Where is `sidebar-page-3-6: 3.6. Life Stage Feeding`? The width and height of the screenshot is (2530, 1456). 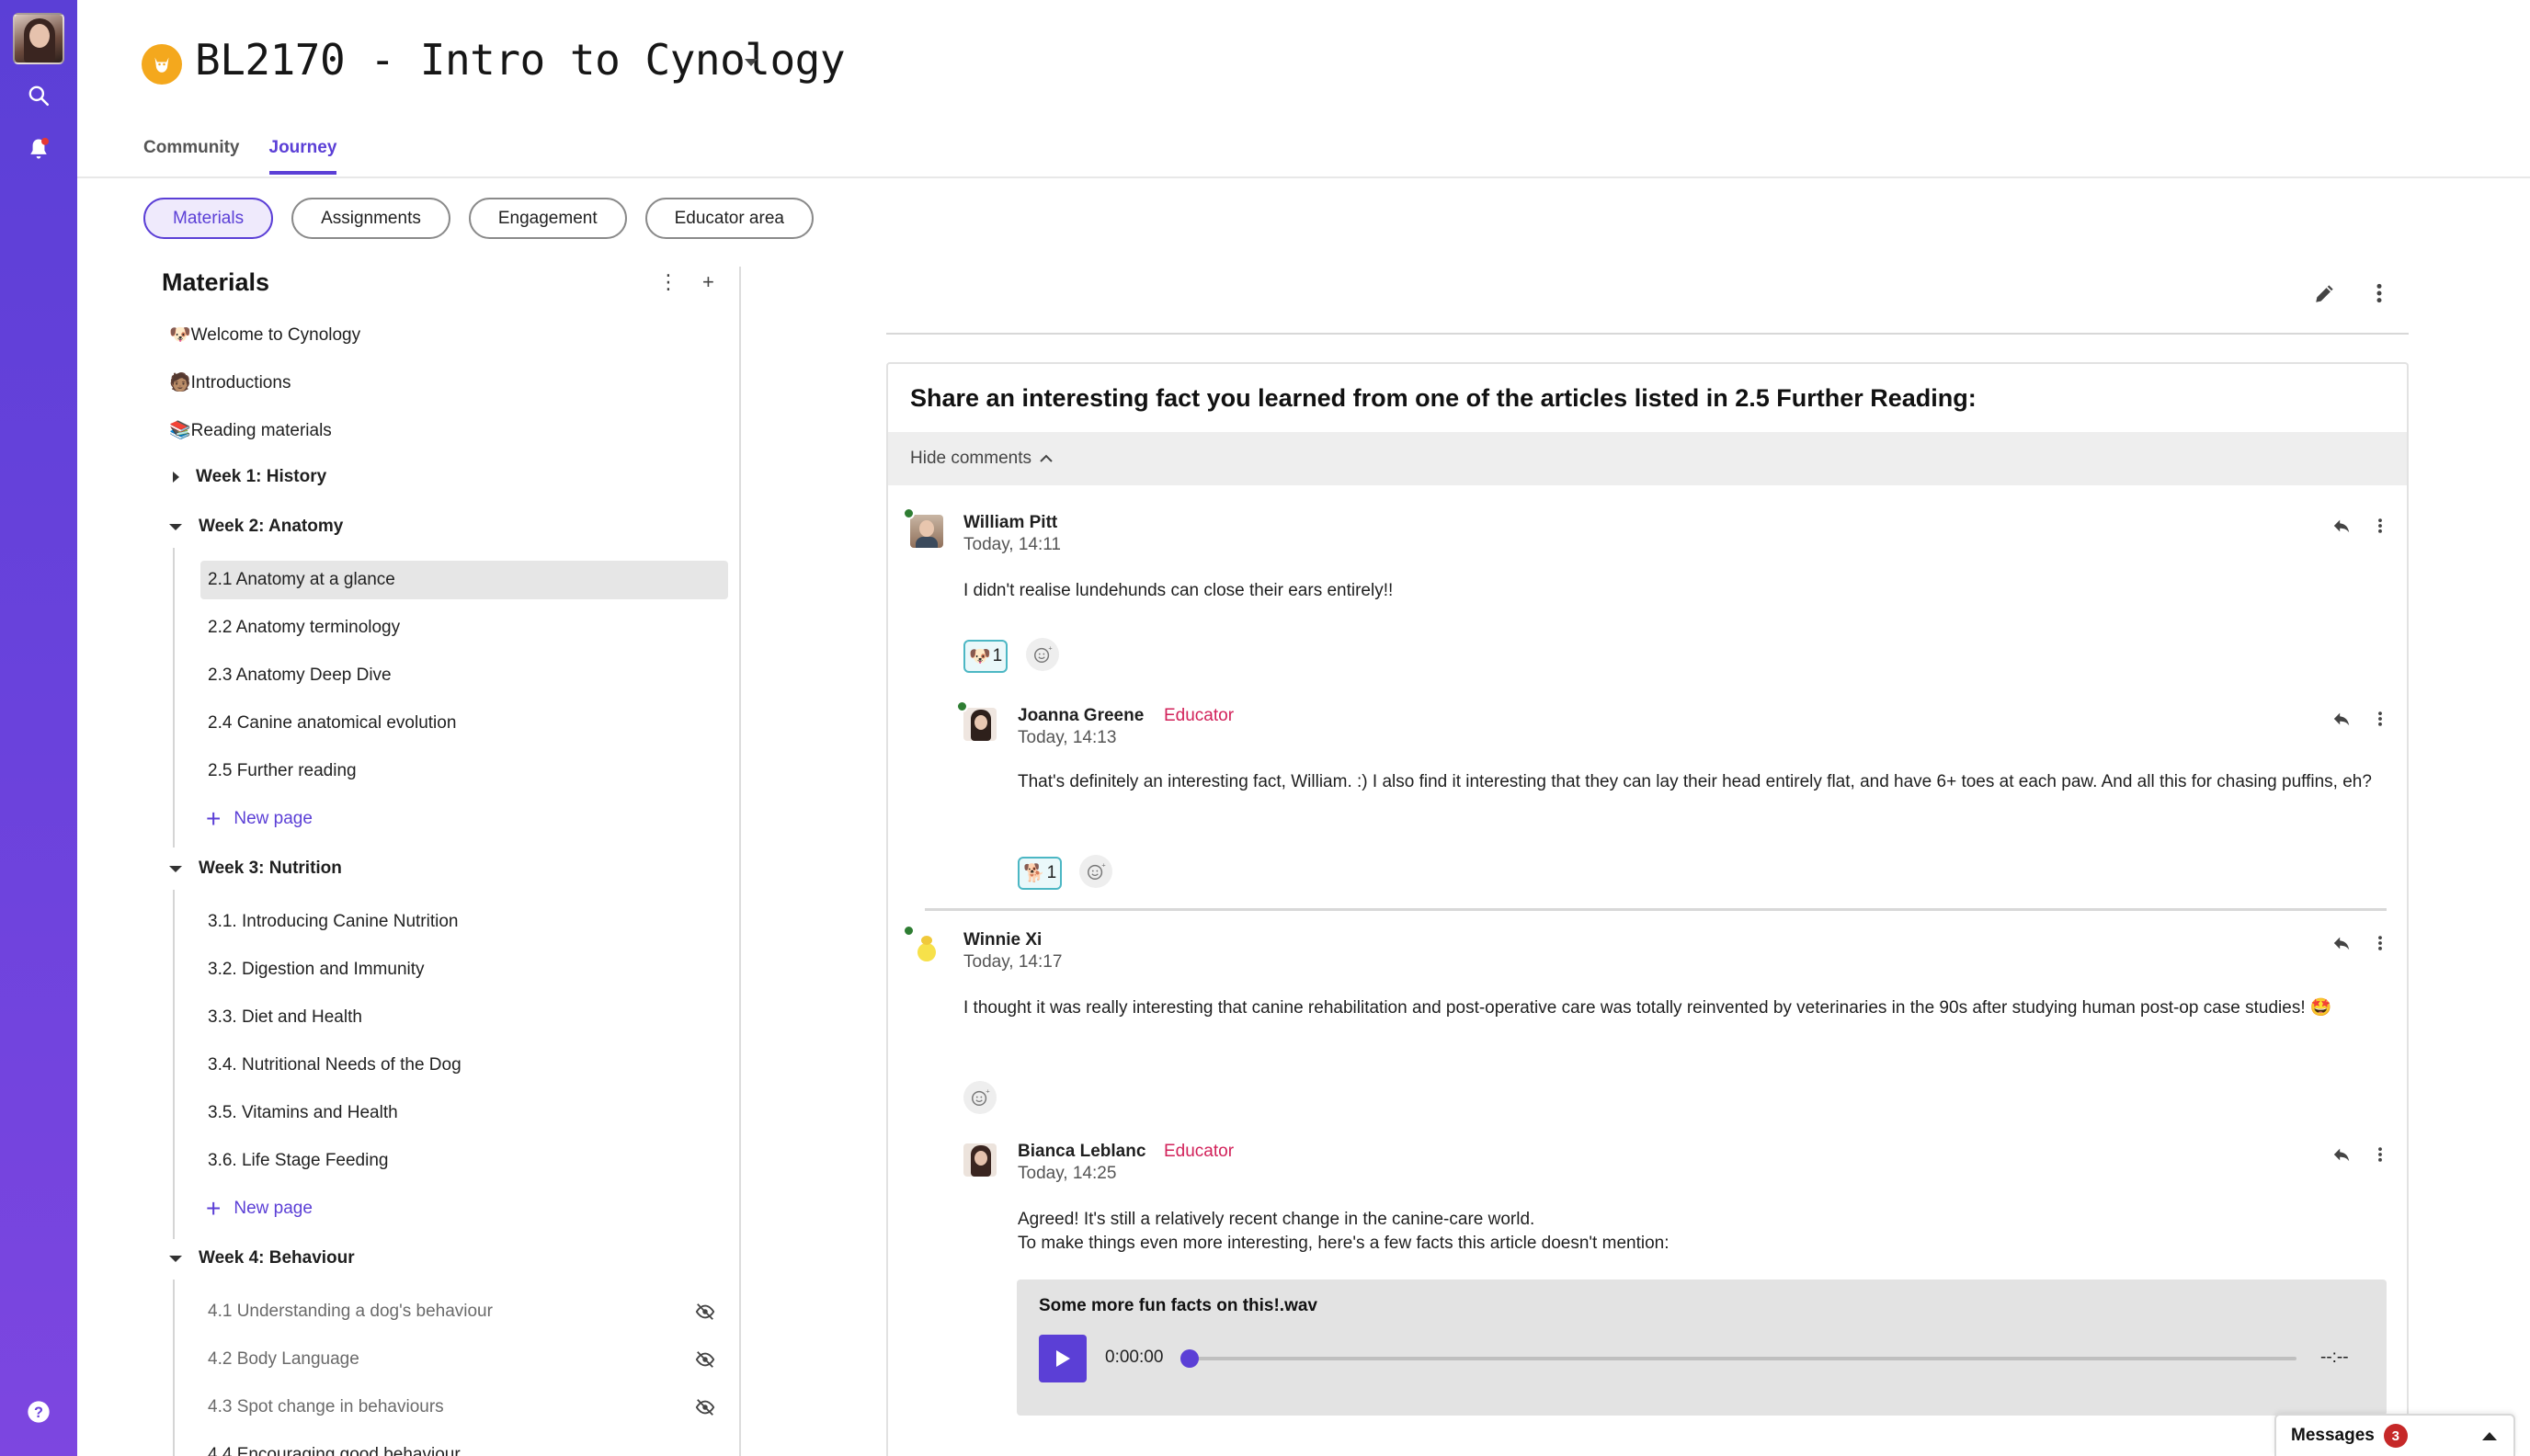
sidebar-page-3-6: 3.6. Life Stage Feeding is located at coordinates (464, 1161).